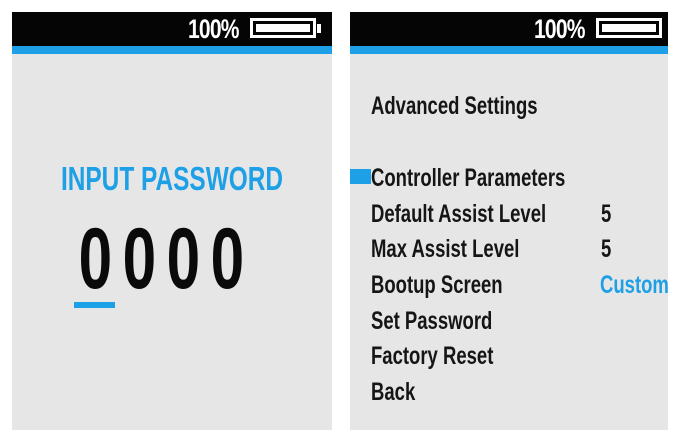 The height and width of the screenshot is (434, 677). I want to click on menu-item-set-password: Set Password, so click(431, 321).